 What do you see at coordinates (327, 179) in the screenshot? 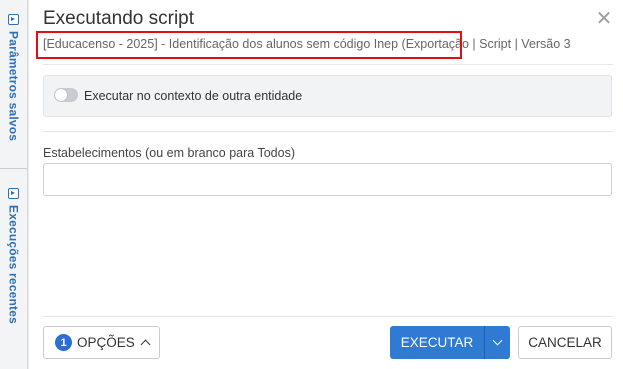
I see `establishments-input` at bounding box center [327, 179].